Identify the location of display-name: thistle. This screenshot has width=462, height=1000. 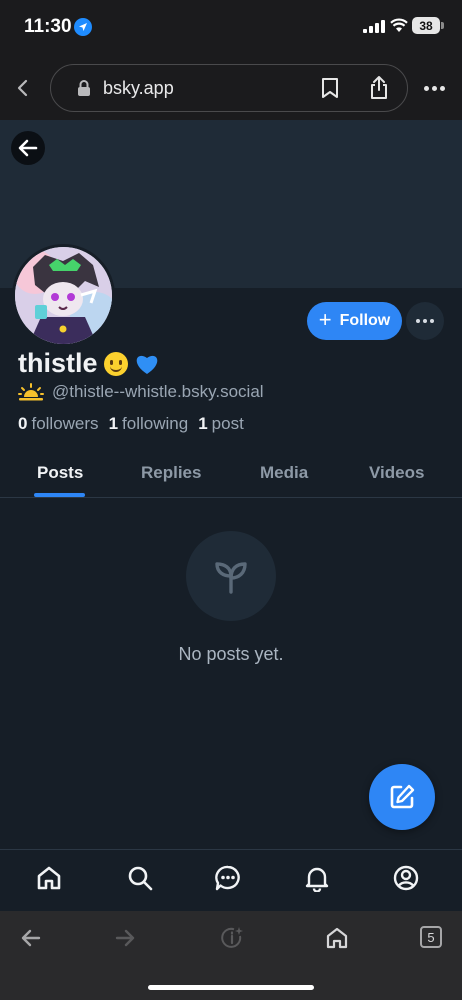
(58, 363).